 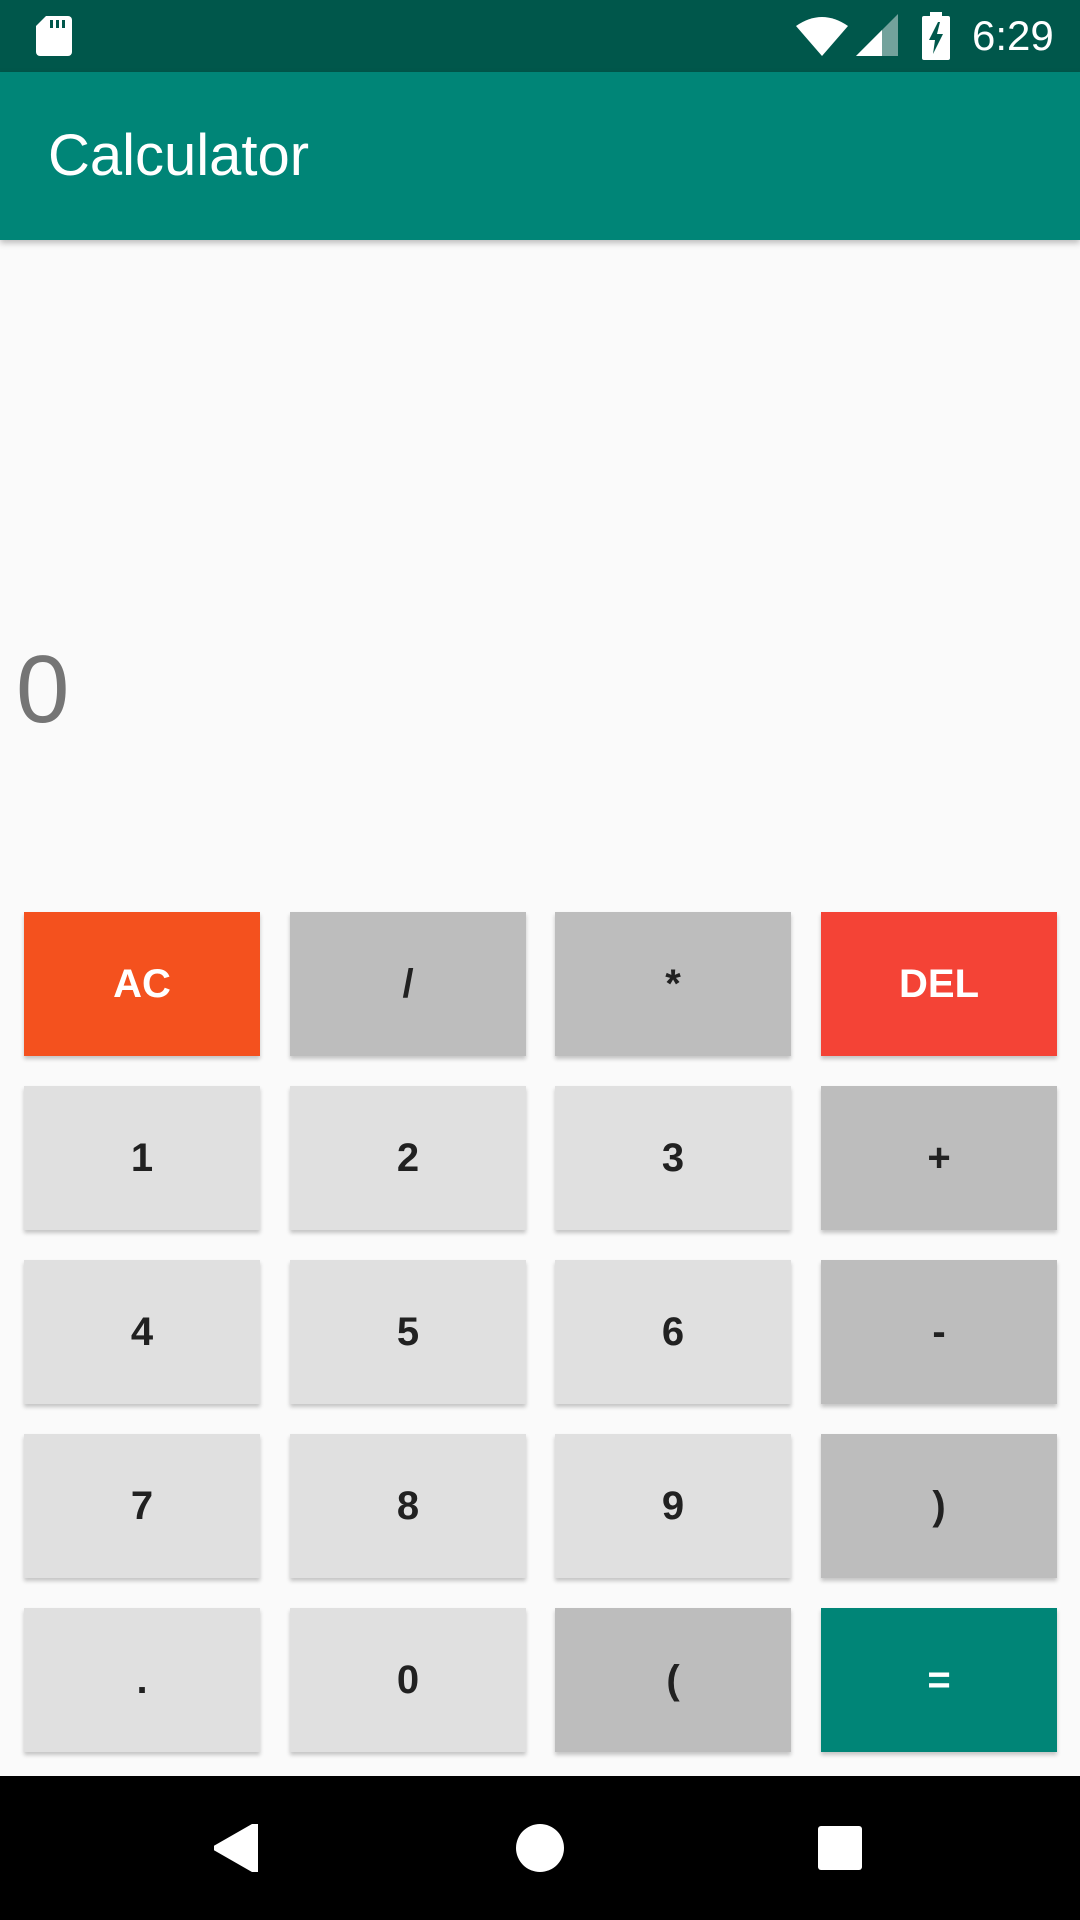 What do you see at coordinates (939, 984) in the screenshot?
I see `delete-button: DEL` at bounding box center [939, 984].